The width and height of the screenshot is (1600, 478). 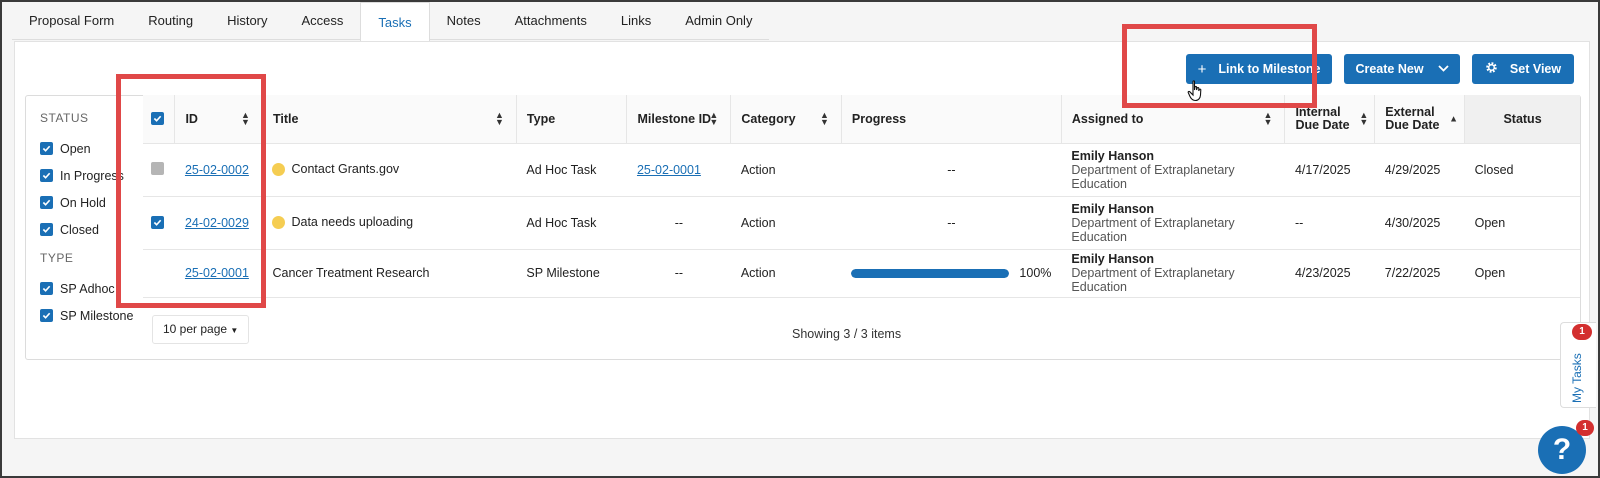 I want to click on gear-icon, so click(x=1491, y=69).